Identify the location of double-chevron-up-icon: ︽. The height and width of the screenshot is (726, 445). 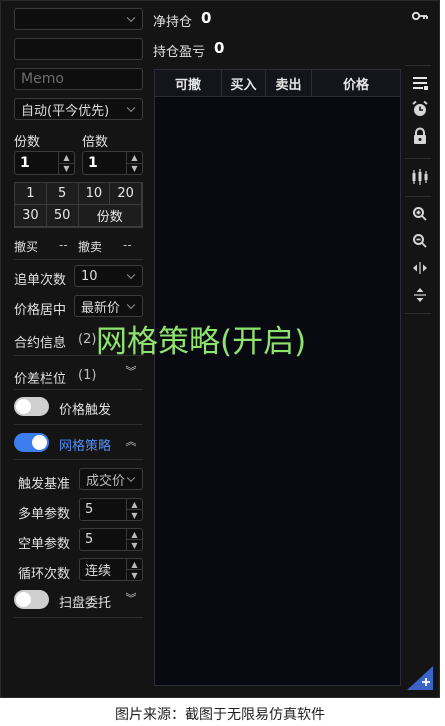
(131, 442).